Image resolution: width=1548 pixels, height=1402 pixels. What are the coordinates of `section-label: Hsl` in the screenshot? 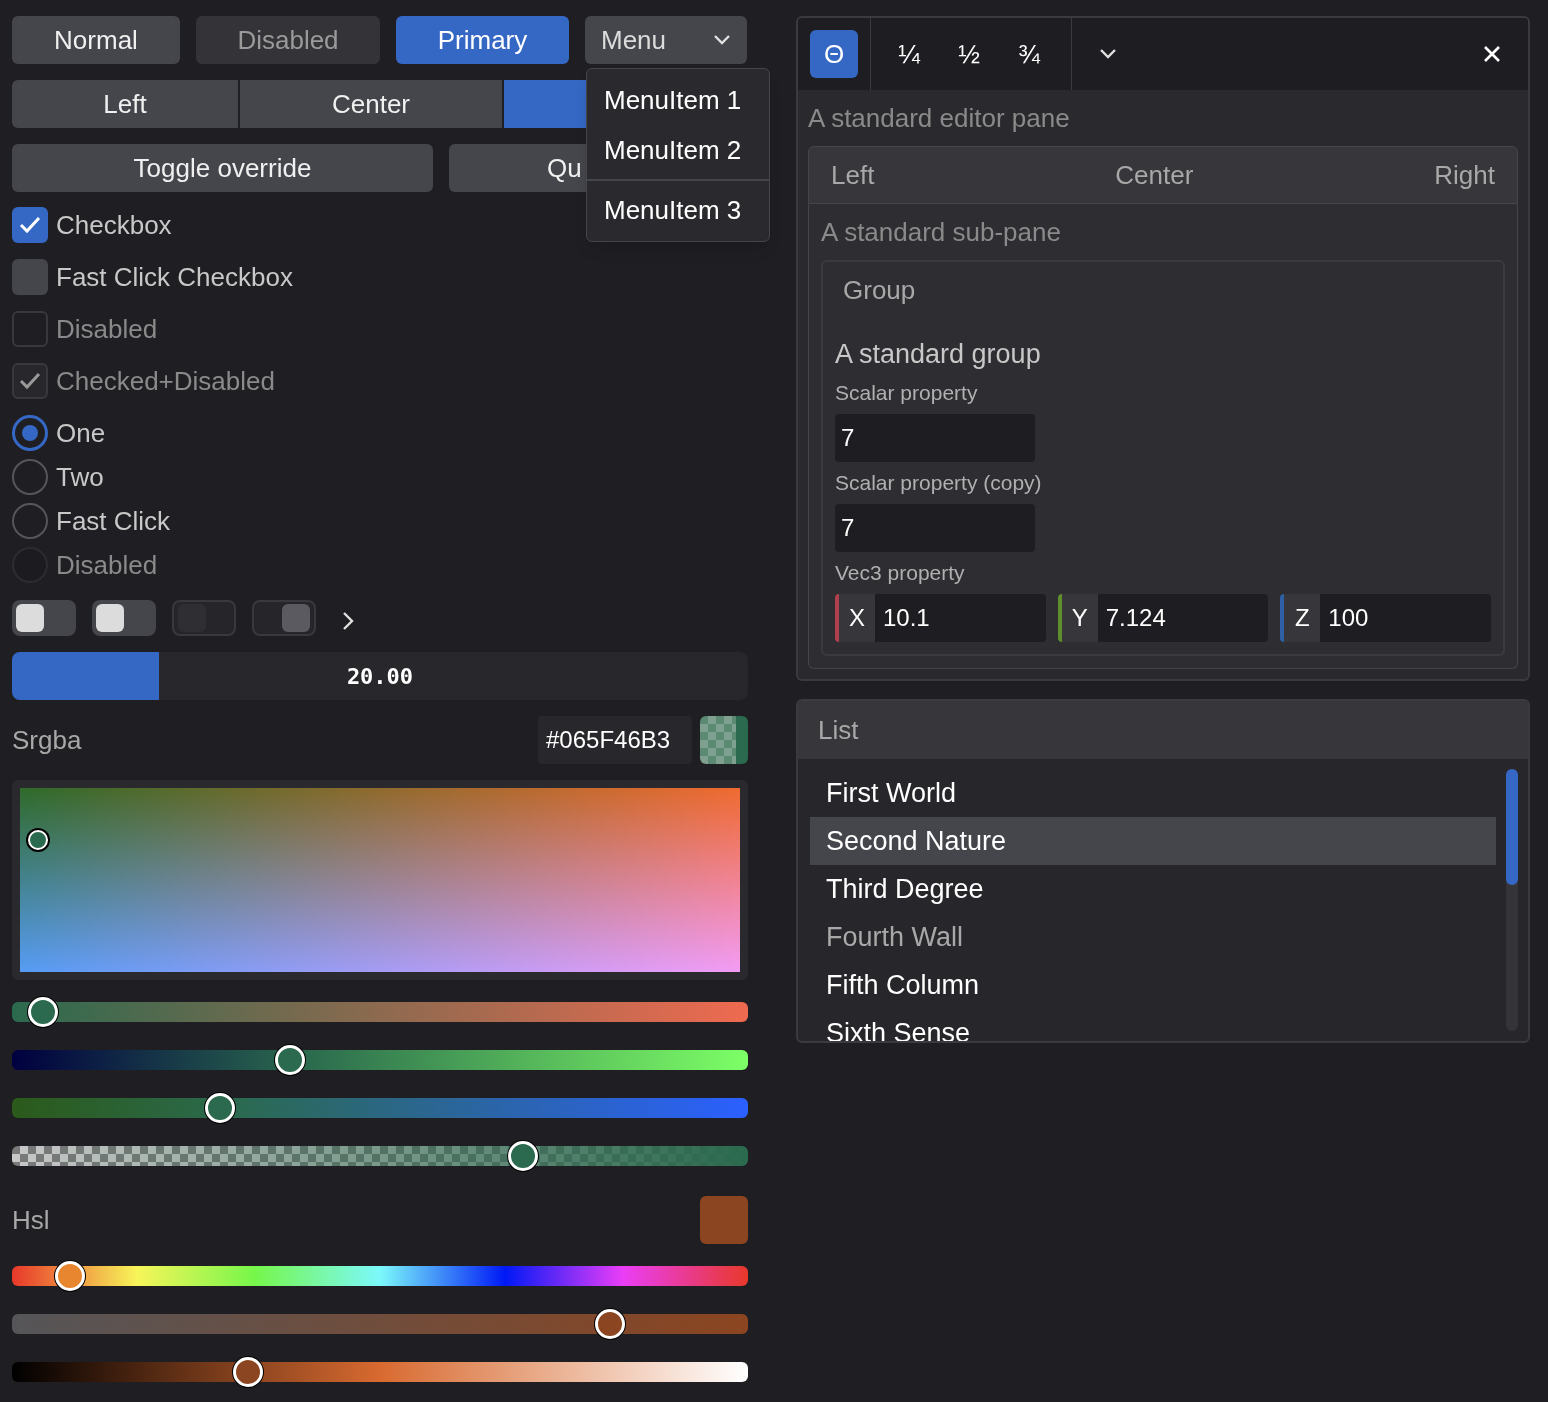 It's located at (31, 1220).